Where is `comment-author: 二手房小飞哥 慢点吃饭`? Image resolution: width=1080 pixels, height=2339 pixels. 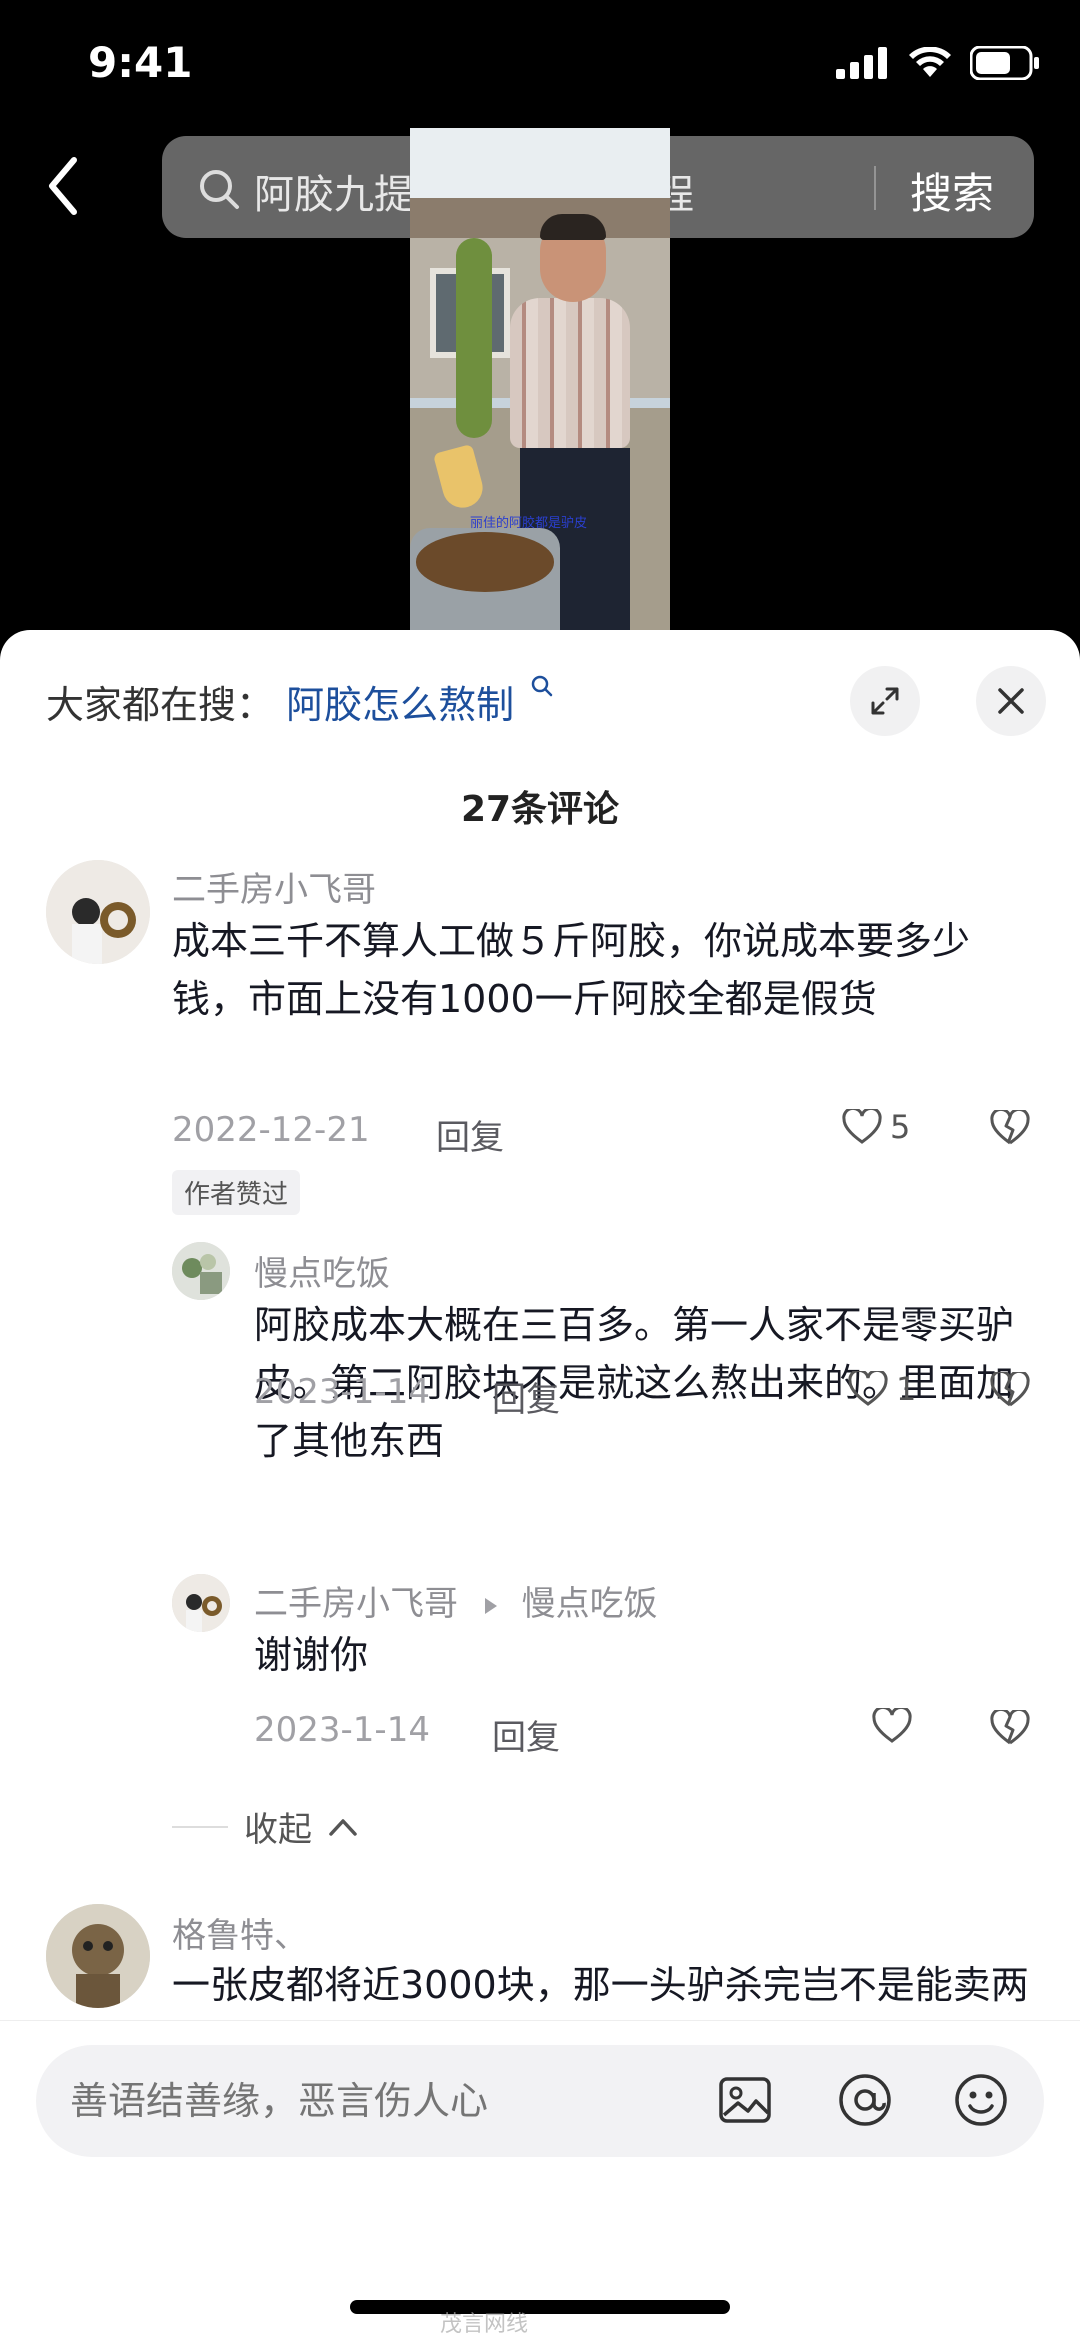
comment-author: 二手房小飞哥 慢点吃饭 is located at coordinates (456, 1600).